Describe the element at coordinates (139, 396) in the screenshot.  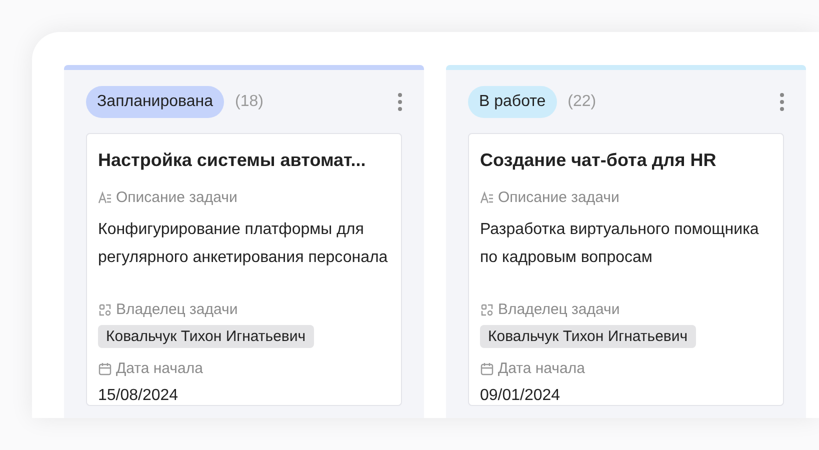
I see `date-text: 15/08/2024` at that location.